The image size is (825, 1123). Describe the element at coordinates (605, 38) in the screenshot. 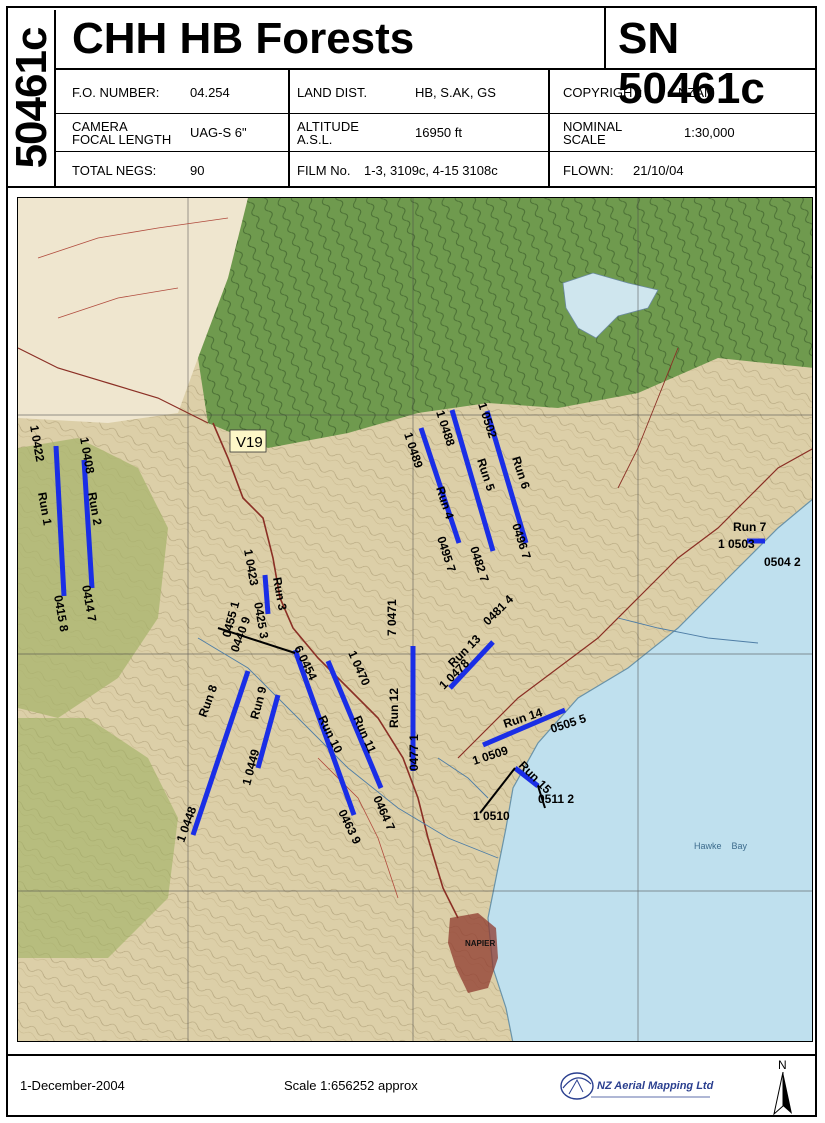

I see `sn-divider` at that location.